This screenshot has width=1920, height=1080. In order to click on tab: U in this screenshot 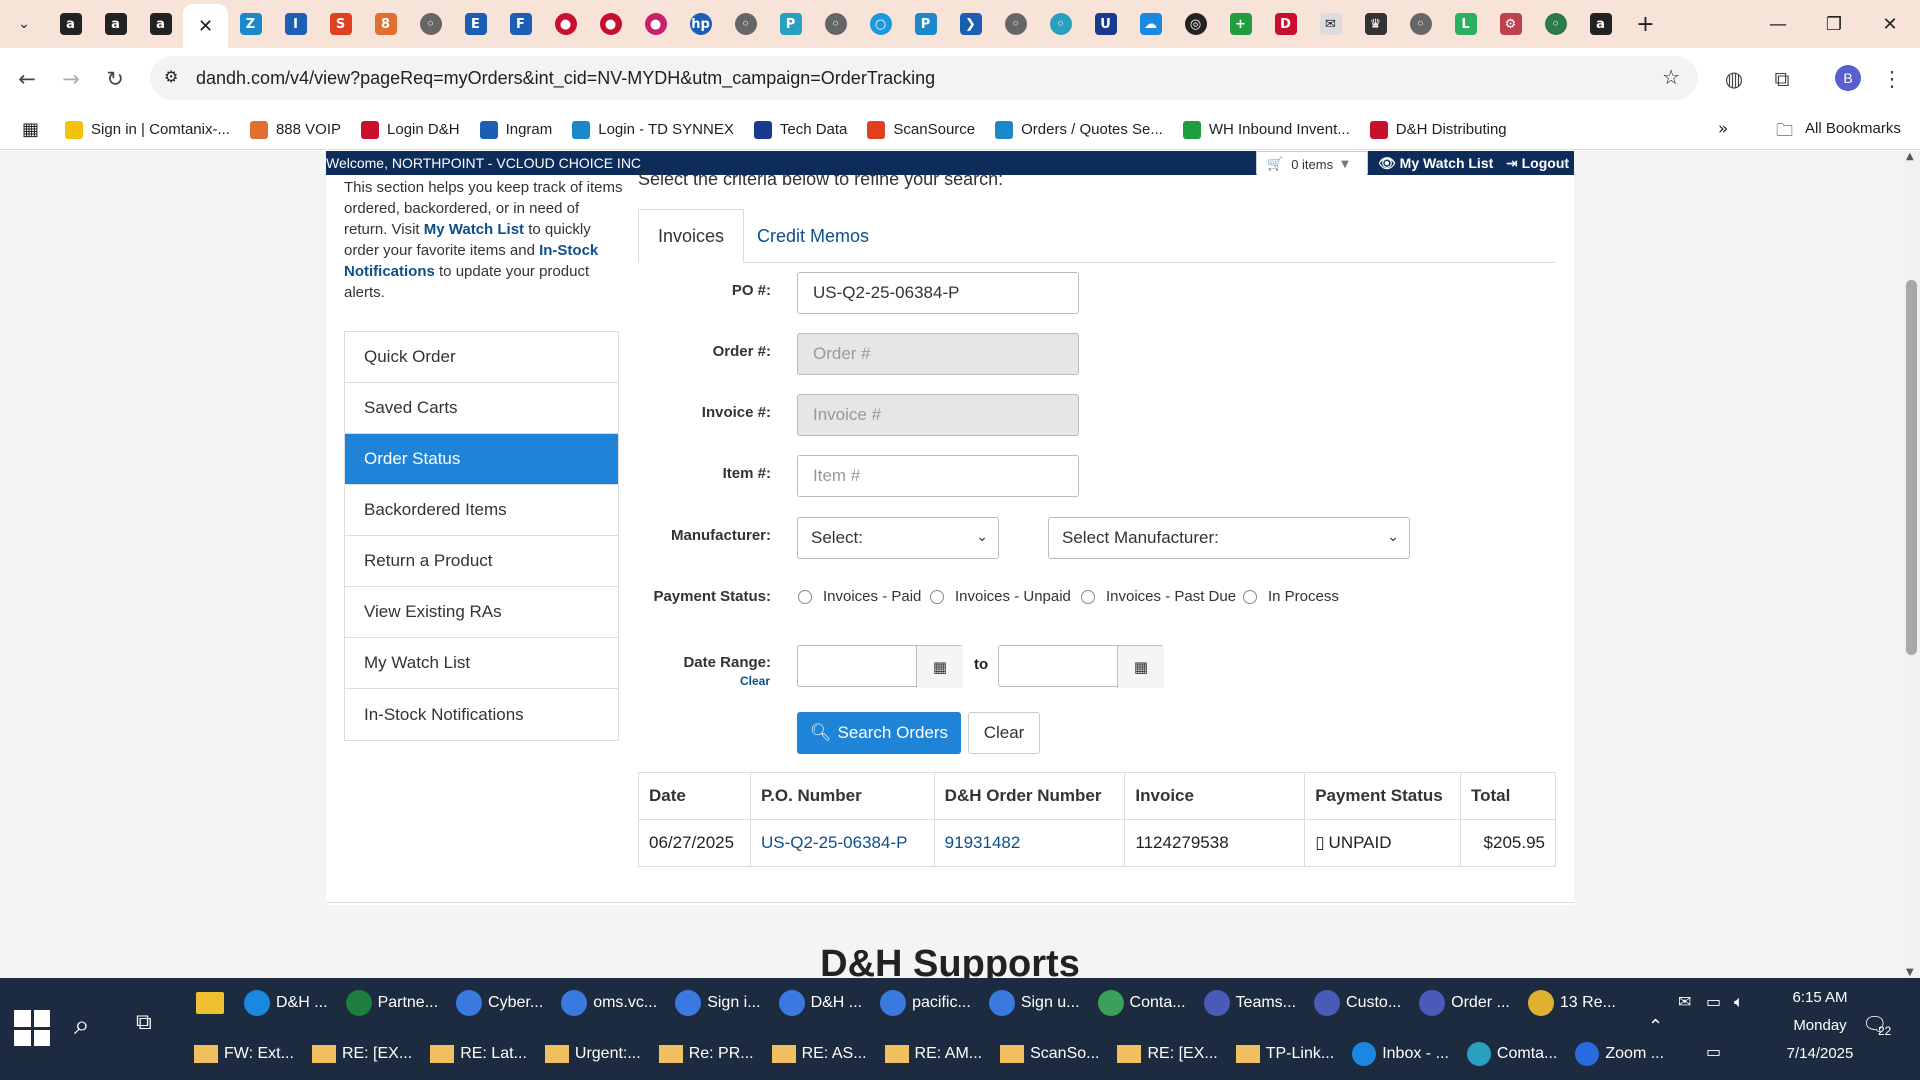, I will do `click(1105, 24)`.